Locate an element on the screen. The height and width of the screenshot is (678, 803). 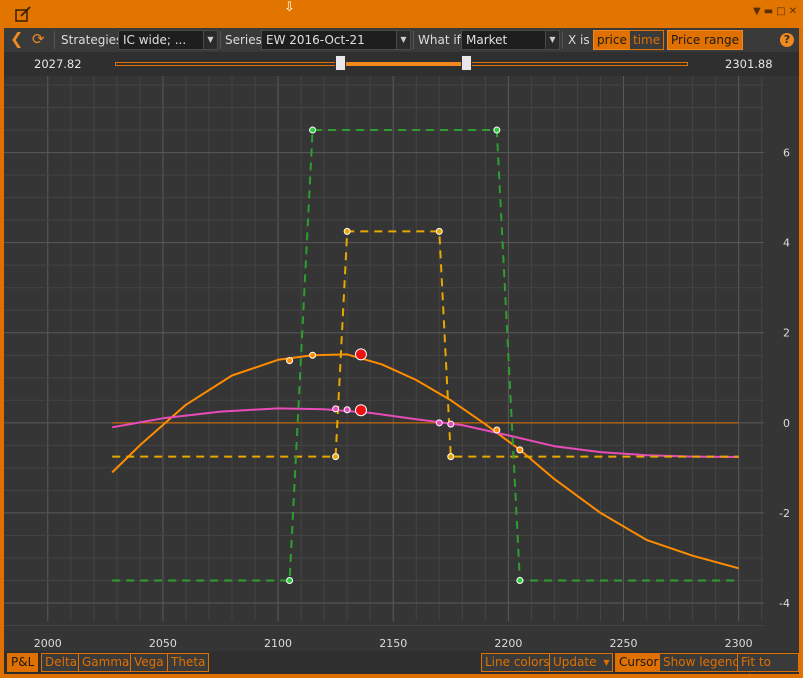
title-bar: ⇩ ▼ ▬ □ ✕ is located at coordinates (401, 14).